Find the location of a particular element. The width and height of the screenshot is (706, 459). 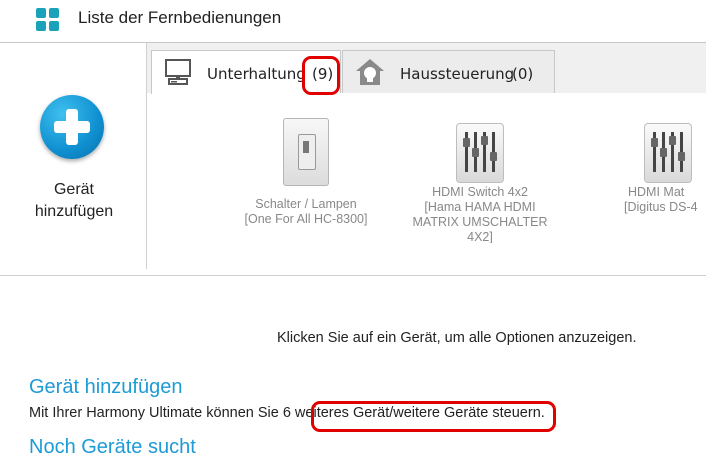

add-device-link: Gerät hinzufügen is located at coordinates (105, 387).